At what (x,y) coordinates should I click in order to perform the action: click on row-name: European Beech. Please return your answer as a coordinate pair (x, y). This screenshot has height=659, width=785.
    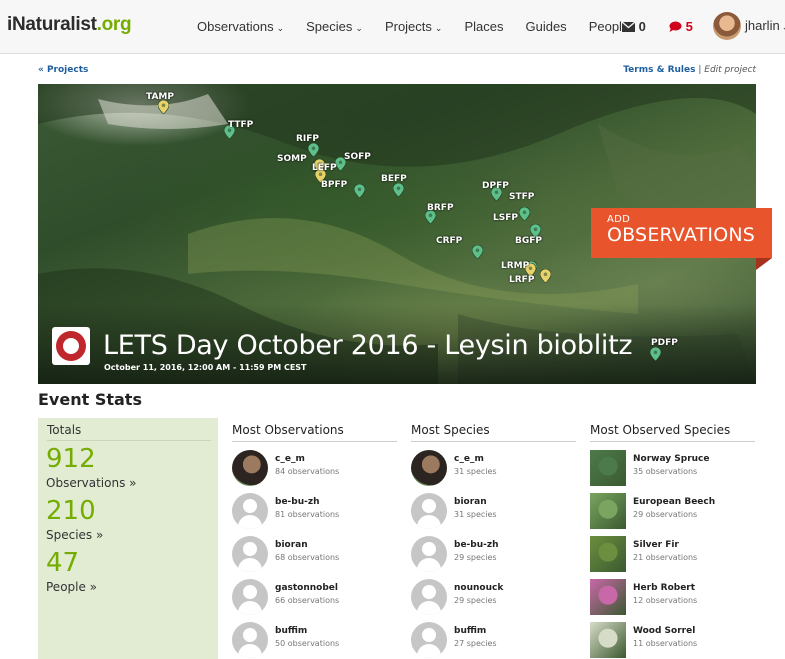
    Looking at the image, I should click on (674, 502).